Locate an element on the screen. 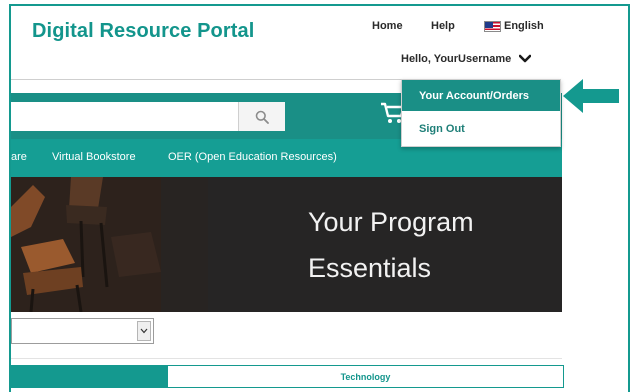 The width and height of the screenshot is (630, 392). arrow-left-icon is located at coordinates (591, 96).